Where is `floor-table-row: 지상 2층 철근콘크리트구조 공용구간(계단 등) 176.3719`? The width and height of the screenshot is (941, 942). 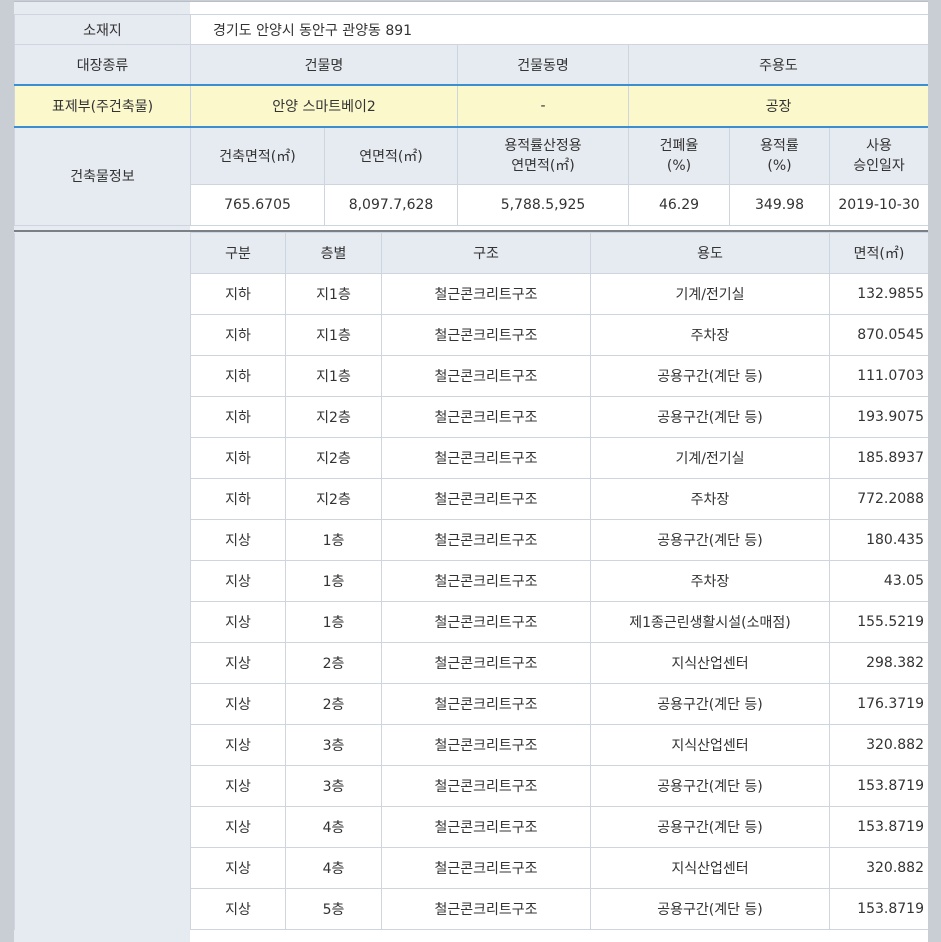 floor-table-row: 지상 2층 철근콘크리트구조 공용구간(계단 등) 176.3719 is located at coordinates (471, 704).